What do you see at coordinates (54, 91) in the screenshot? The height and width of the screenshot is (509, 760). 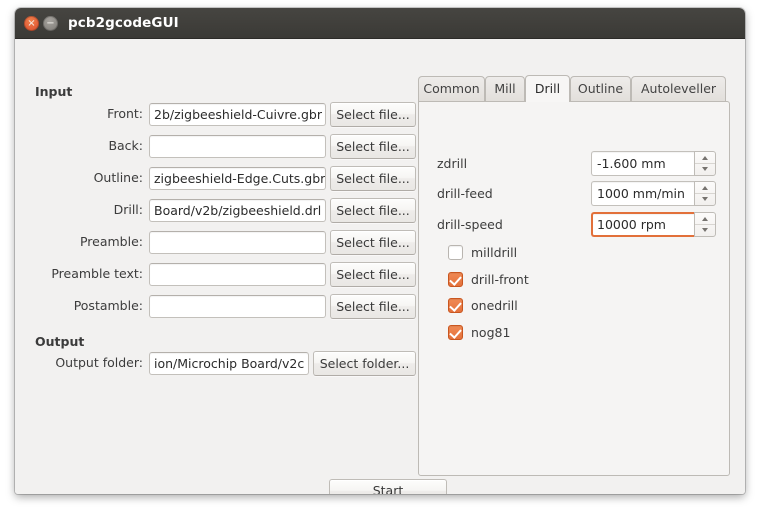 I see `input-section-title: Input` at bounding box center [54, 91].